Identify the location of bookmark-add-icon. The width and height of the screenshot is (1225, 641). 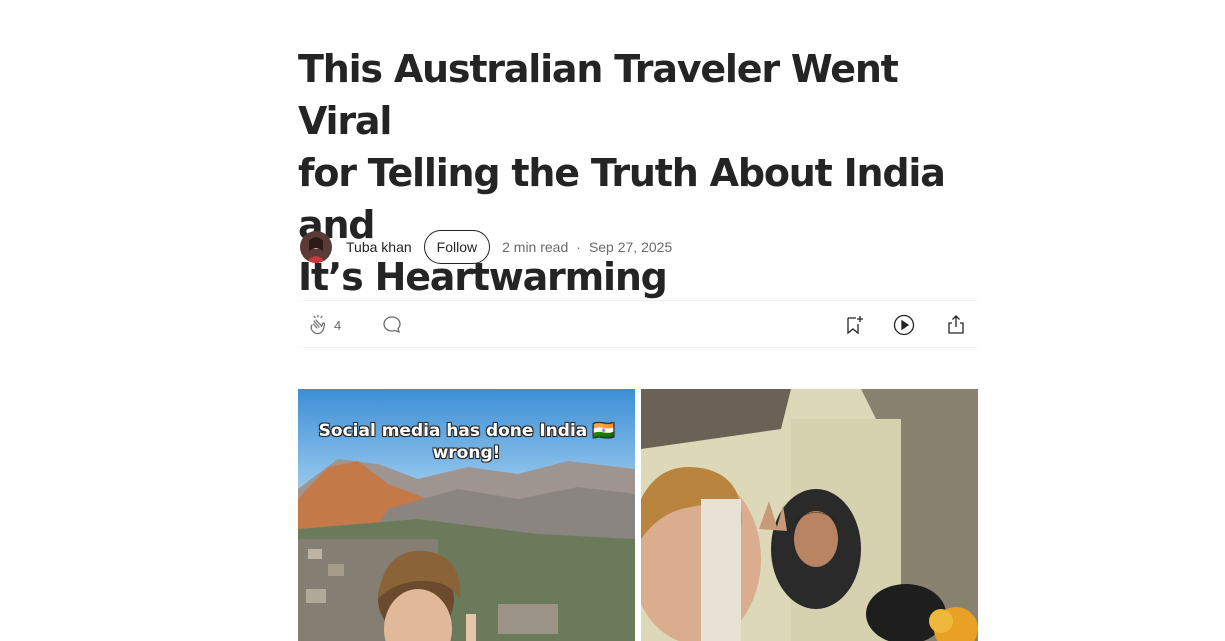
(854, 325).